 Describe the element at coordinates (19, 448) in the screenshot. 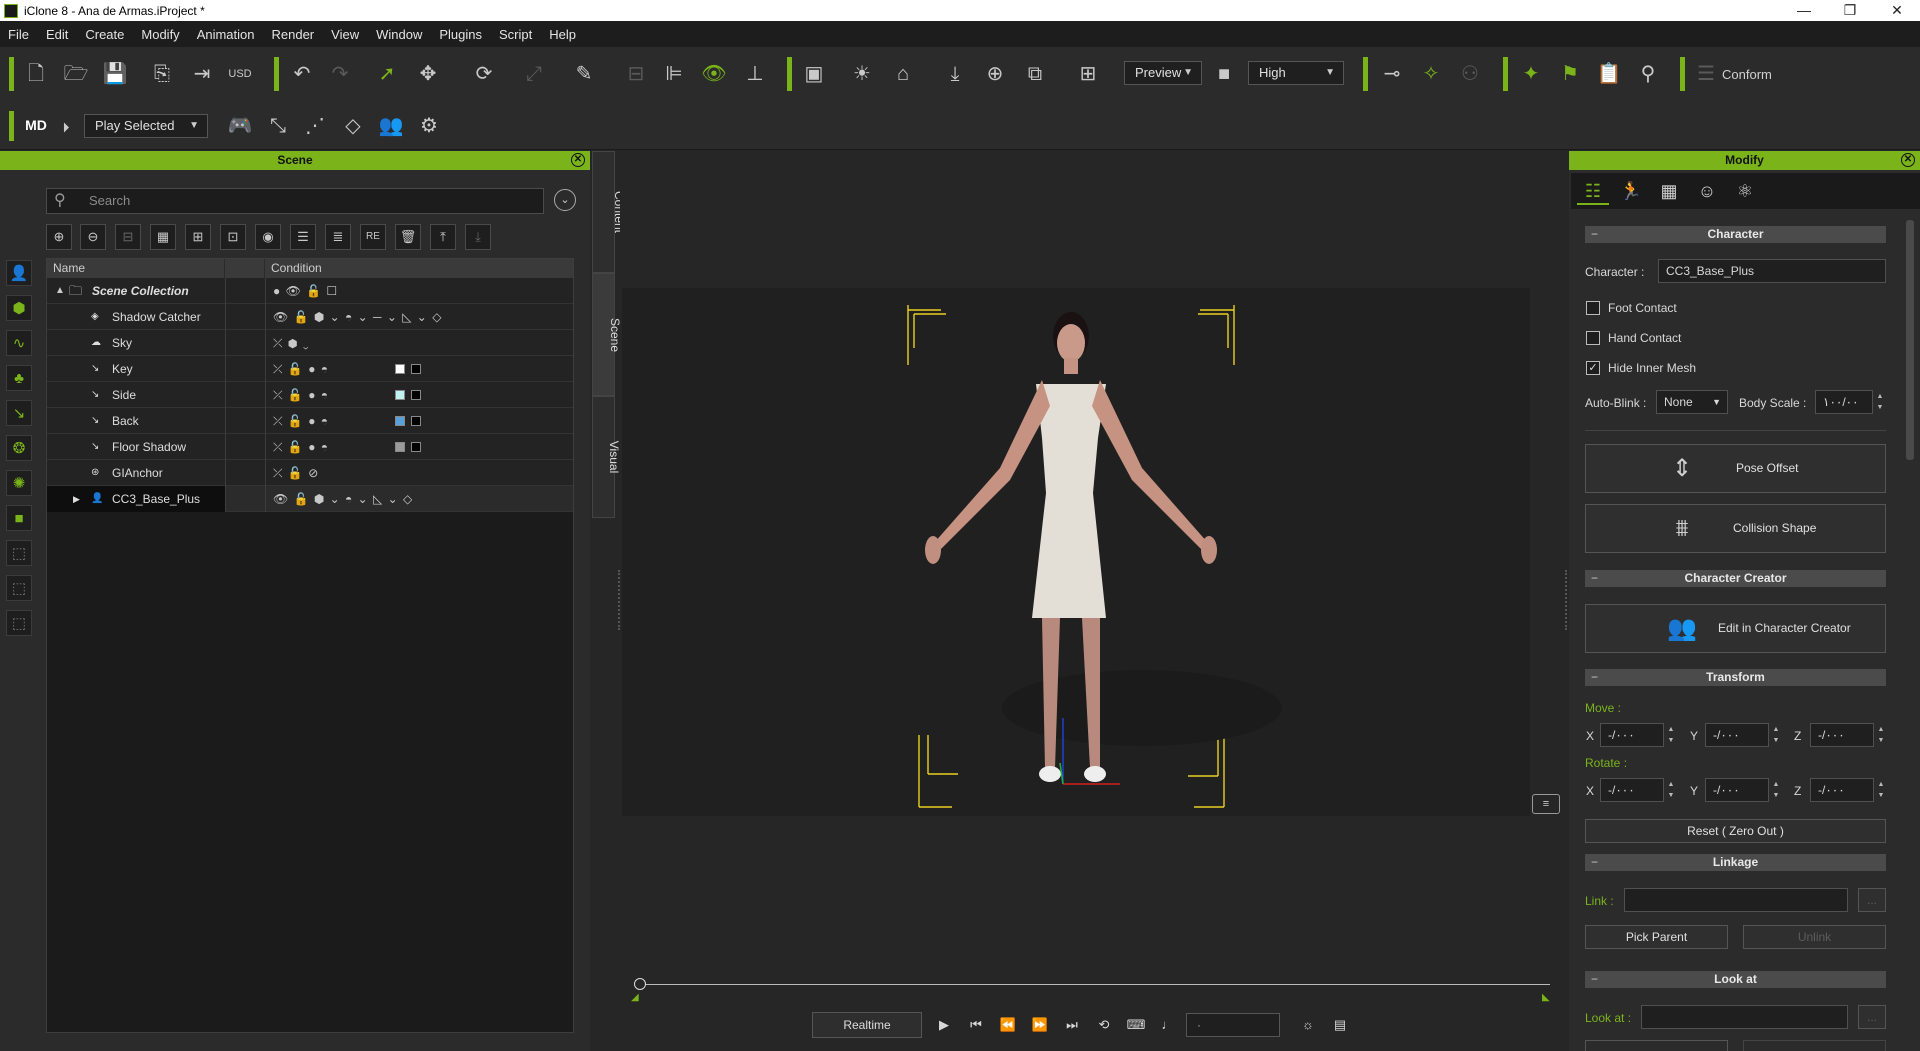

I see `particle-filter-icon: ❂` at that location.